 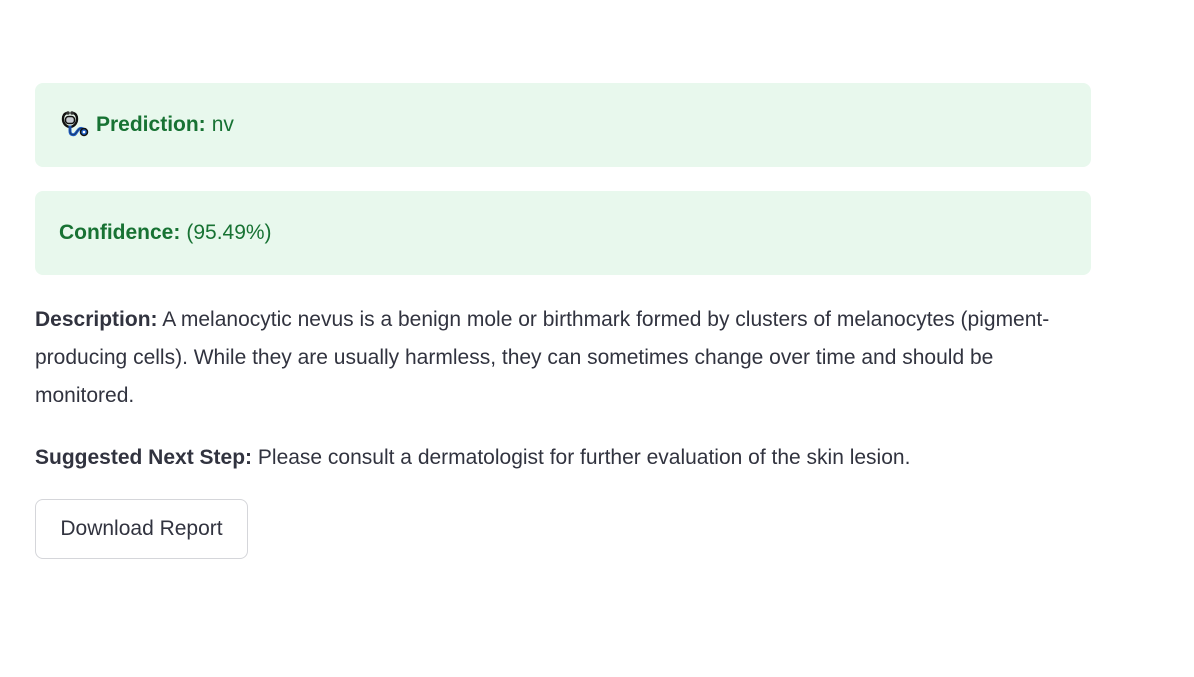 I want to click on prediction-label: Prediction:, so click(x=151, y=124).